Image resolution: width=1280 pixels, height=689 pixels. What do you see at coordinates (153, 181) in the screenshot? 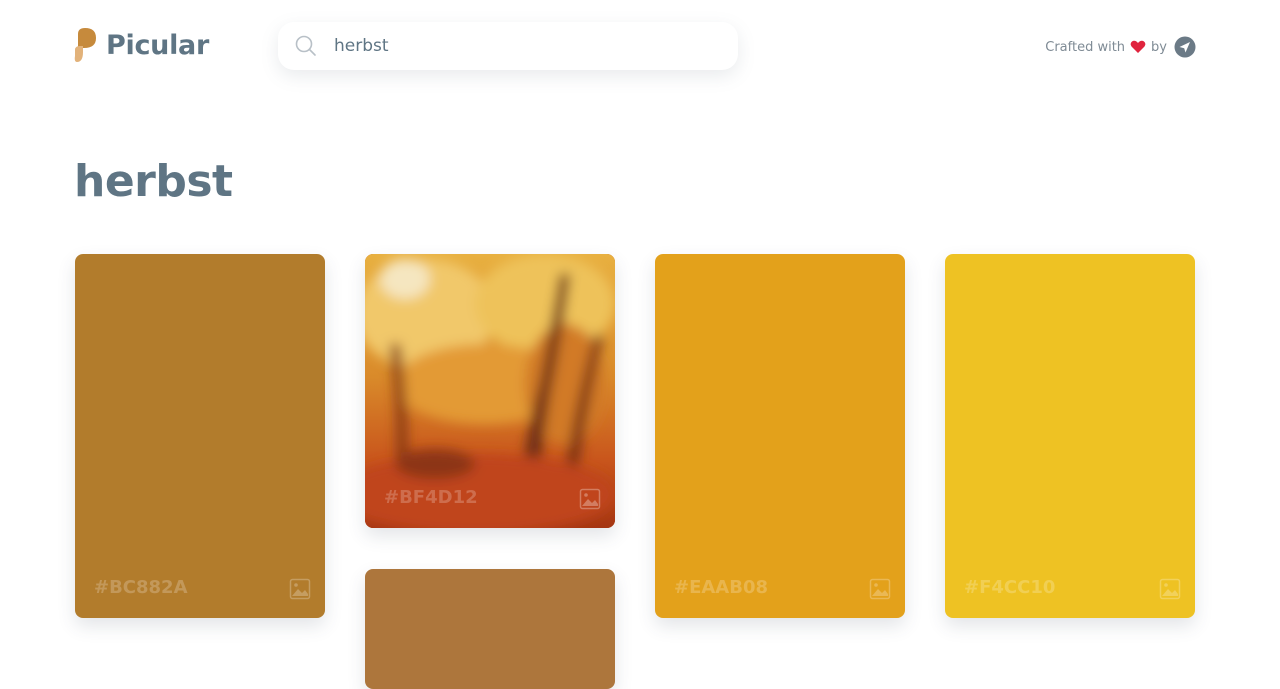
I see `page-title: herbst` at bounding box center [153, 181].